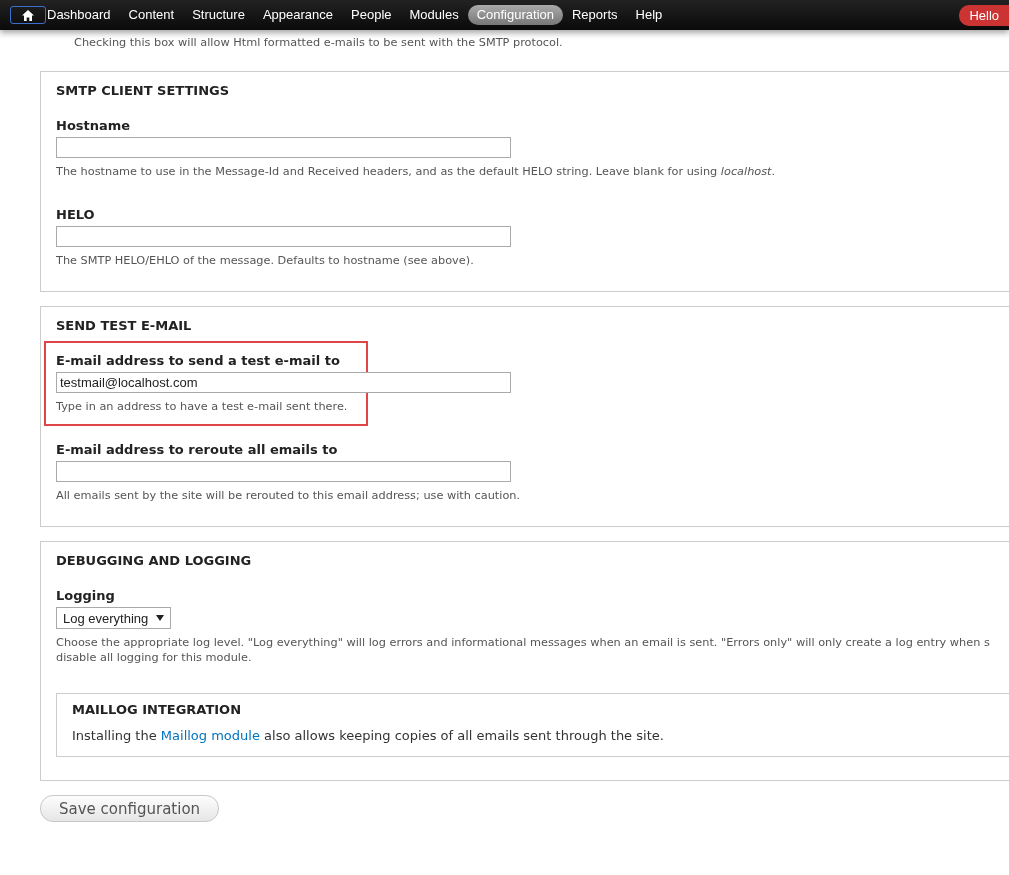  I want to click on field-label: HELO, so click(76, 214).